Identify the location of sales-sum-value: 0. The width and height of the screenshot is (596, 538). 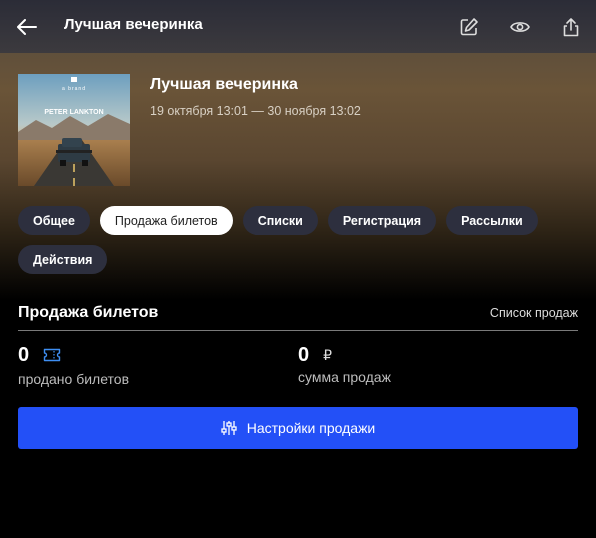
(304, 355).